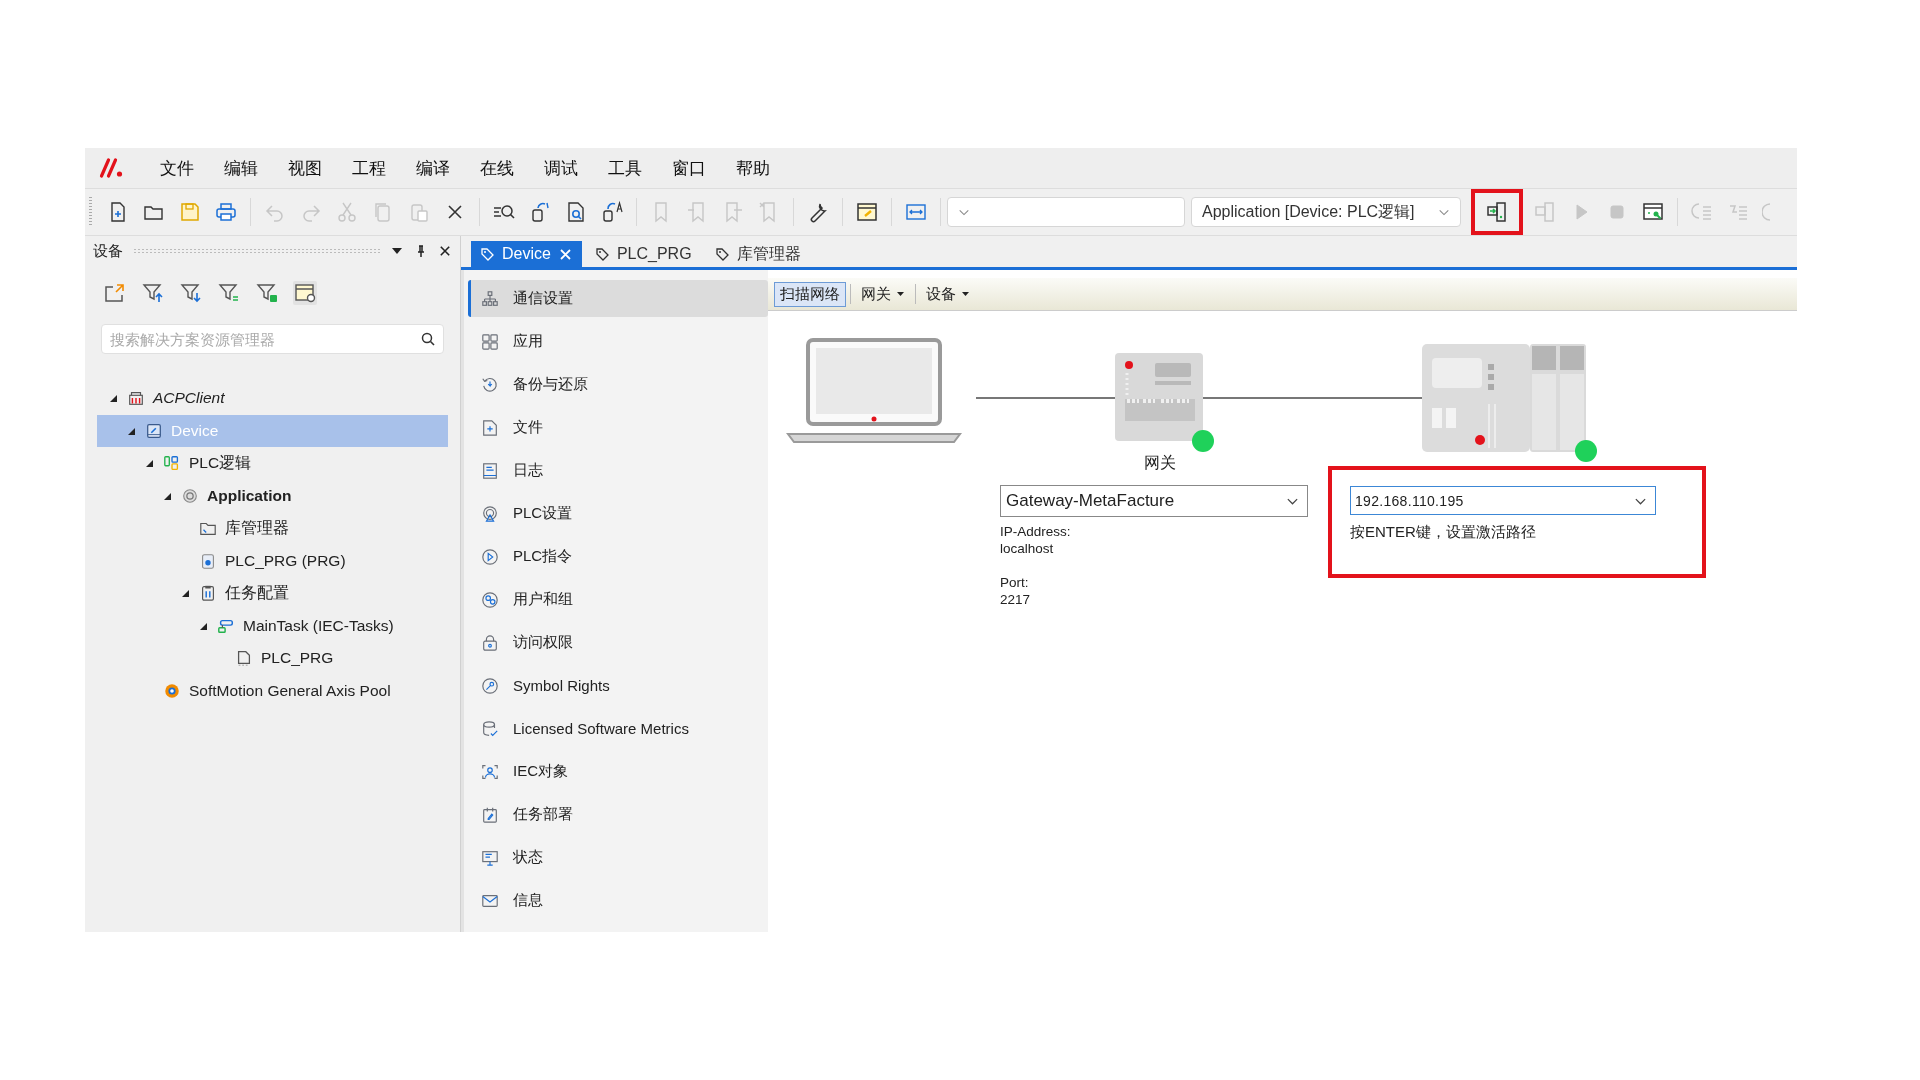 This screenshot has height=1080, width=1920. I want to click on nav-item: 文件, so click(618, 427).